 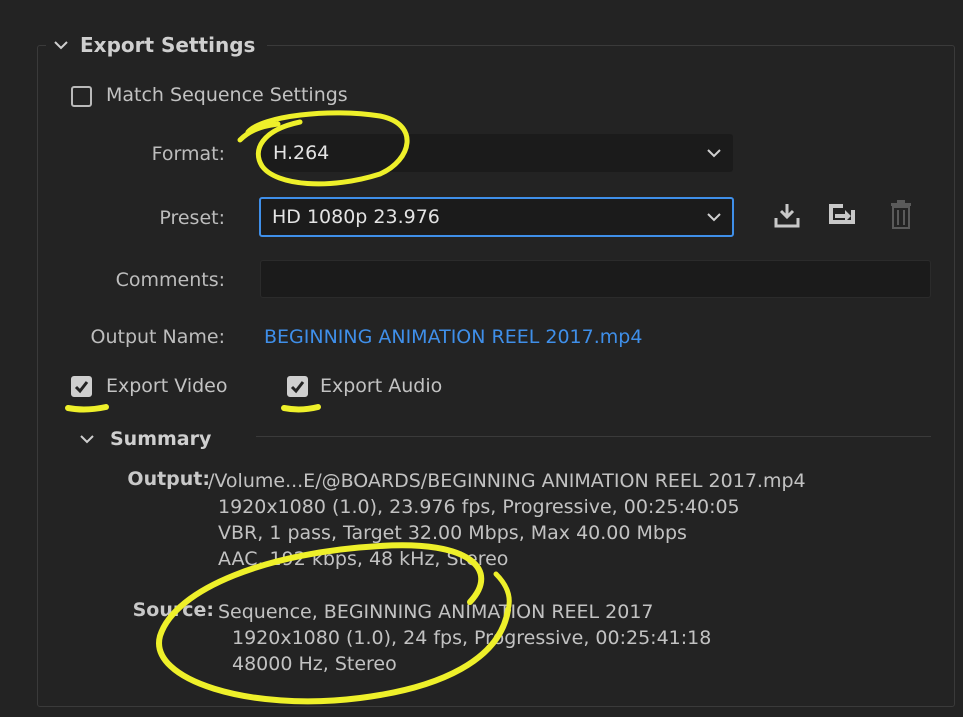 What do you see at coordinates (356, 217) in the screenshot?
I see `preset-value: HD 1080p 23.976` at bounding box center [356, 217].